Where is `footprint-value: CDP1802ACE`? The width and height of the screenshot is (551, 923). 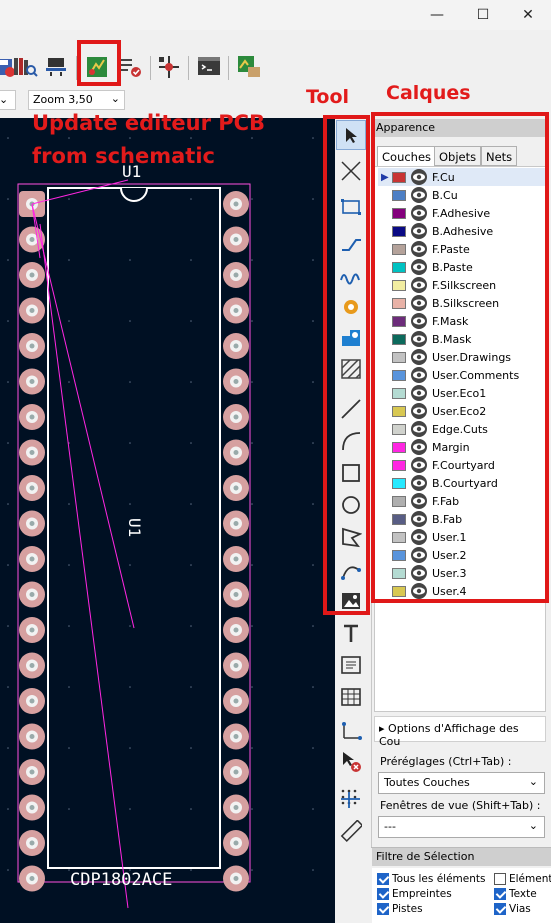
footprint-value: CDP1802ACE is located at coordinates (121, 880).